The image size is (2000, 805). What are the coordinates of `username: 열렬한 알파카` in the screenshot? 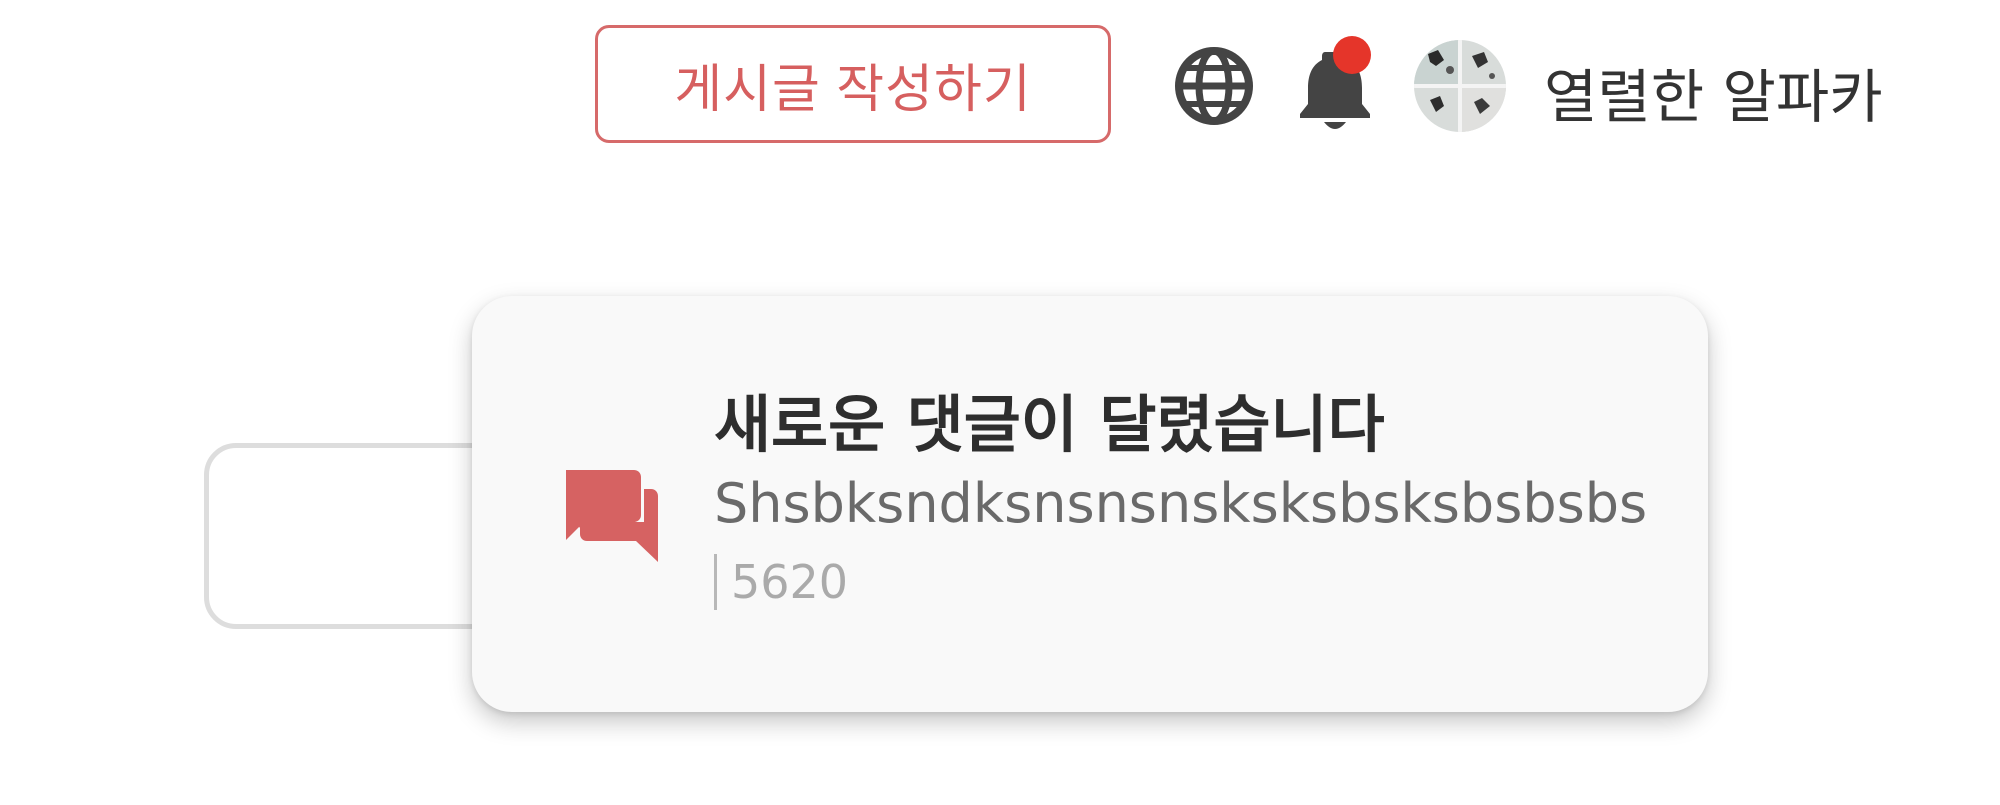 It's located at (1713, 92).